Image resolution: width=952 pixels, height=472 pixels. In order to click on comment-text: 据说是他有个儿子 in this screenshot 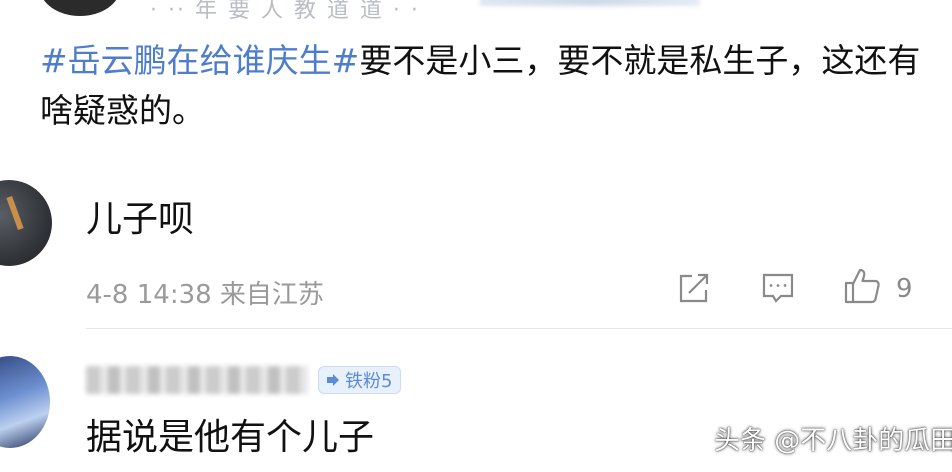, I will do `click(230, 437)`.